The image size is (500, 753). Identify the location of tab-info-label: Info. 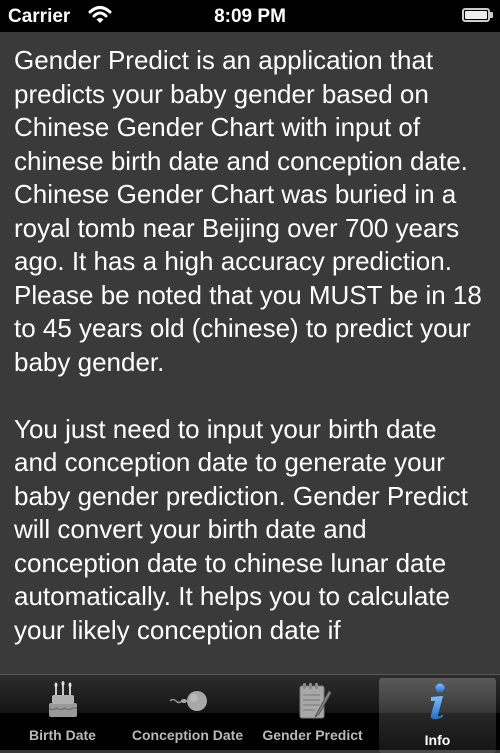
(437, 740).